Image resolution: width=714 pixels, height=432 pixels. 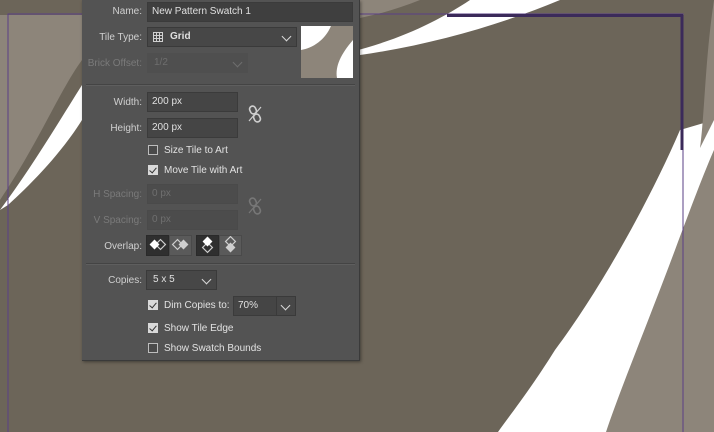 I want to click on name-field: New Pattern Swatch 1, so click(x=250, y=12).